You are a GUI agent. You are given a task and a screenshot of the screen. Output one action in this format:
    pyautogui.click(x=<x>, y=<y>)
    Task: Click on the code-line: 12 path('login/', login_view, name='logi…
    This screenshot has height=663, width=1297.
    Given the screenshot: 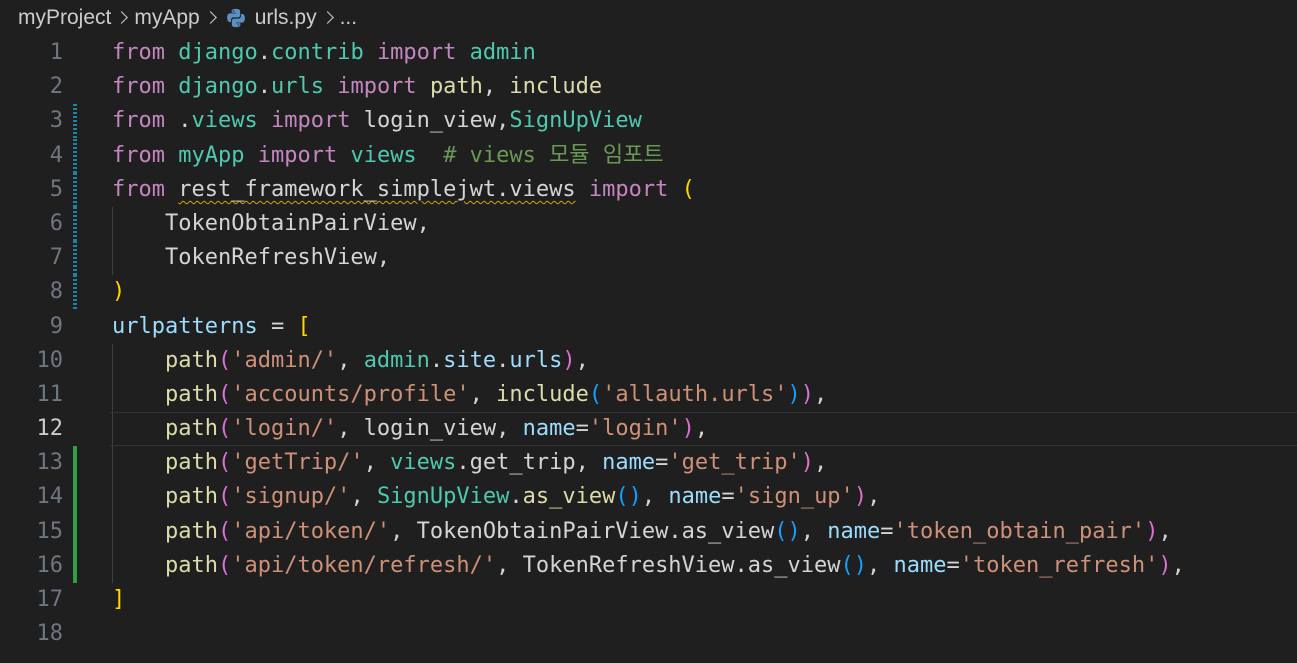 What is the action you would take?
    pyautogui.click(x=648, y=429)
    